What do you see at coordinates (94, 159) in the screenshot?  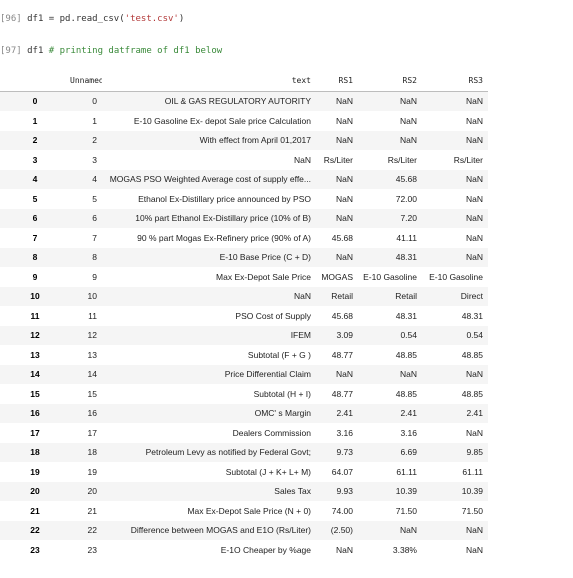 I see `table-cell: 3` at bounding box center [94, 159].